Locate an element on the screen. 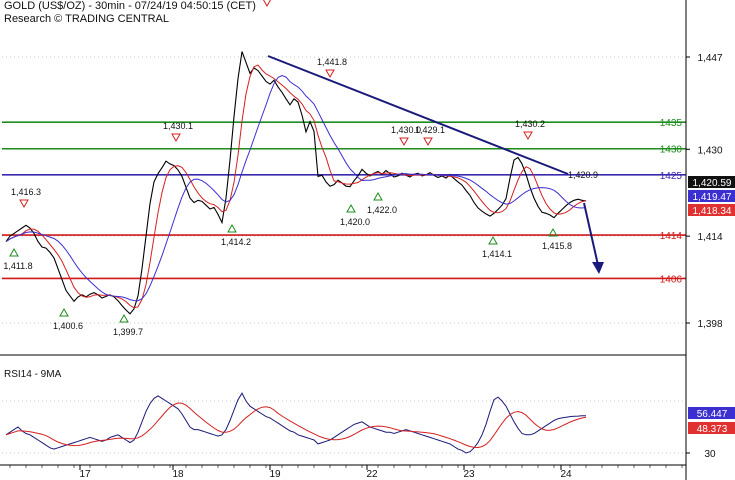  annotation-label: 1,441.8 is located at coordinates (332, 62).